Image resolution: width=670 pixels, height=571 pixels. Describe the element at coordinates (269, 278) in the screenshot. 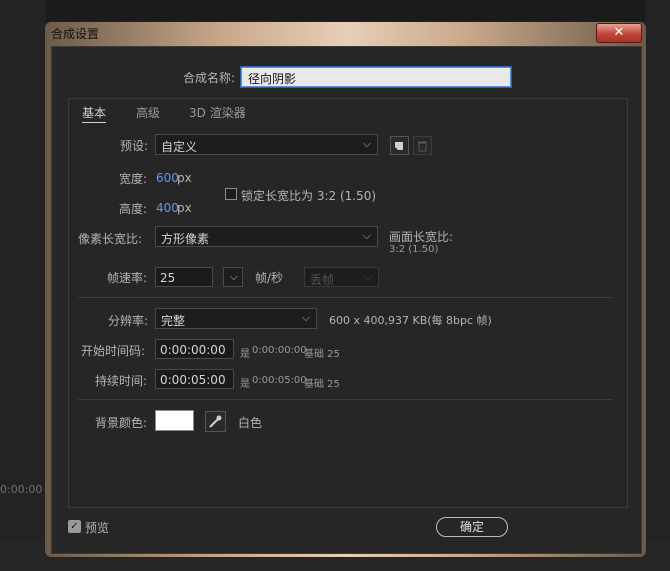

I see `frame-rate-unit: 帧/秒` at that location.